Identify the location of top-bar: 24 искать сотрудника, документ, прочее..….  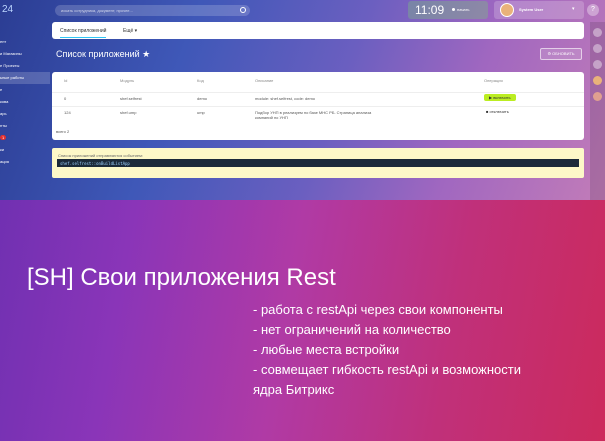
(302, 10).